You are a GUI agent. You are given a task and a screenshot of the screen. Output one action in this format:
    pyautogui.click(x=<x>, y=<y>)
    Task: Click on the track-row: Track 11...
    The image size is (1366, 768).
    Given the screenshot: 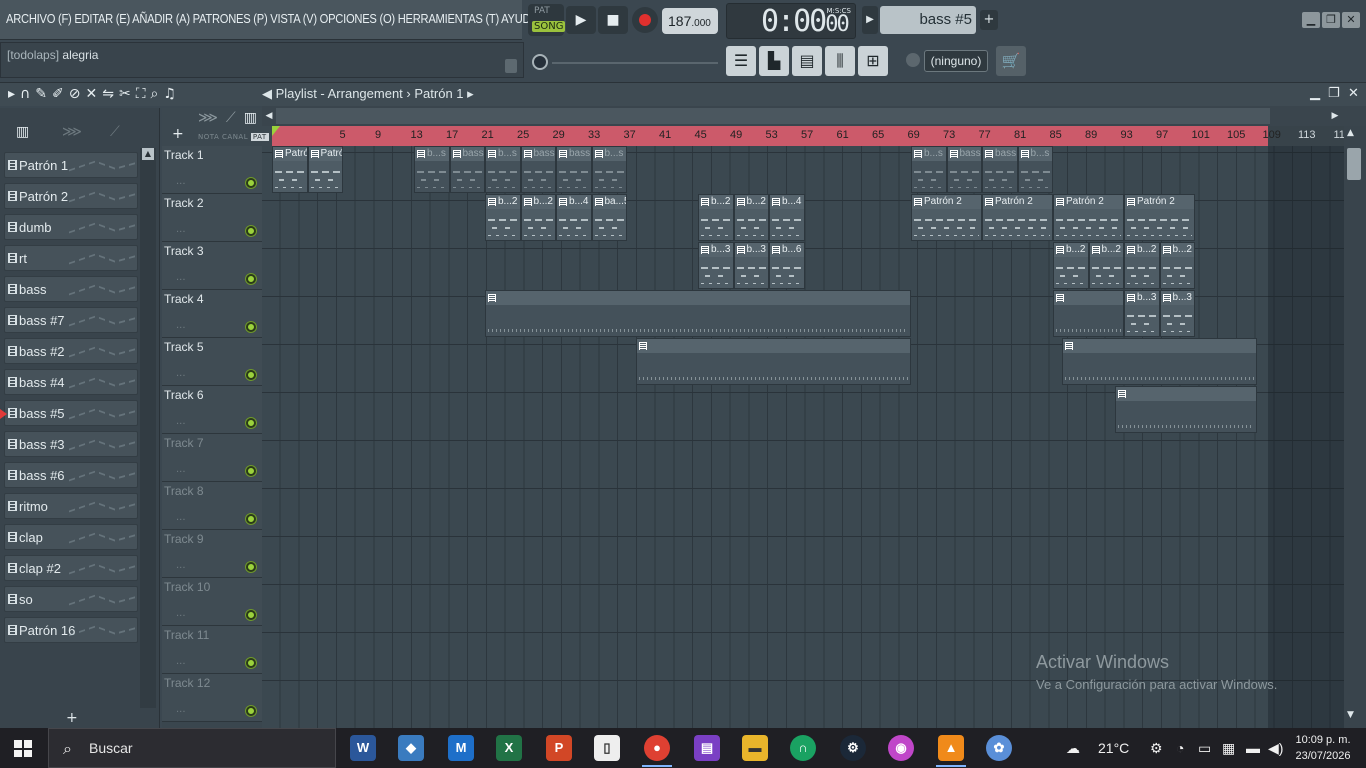 What is the action you would take?
    pyautogui.click(x=212, y=650)
    